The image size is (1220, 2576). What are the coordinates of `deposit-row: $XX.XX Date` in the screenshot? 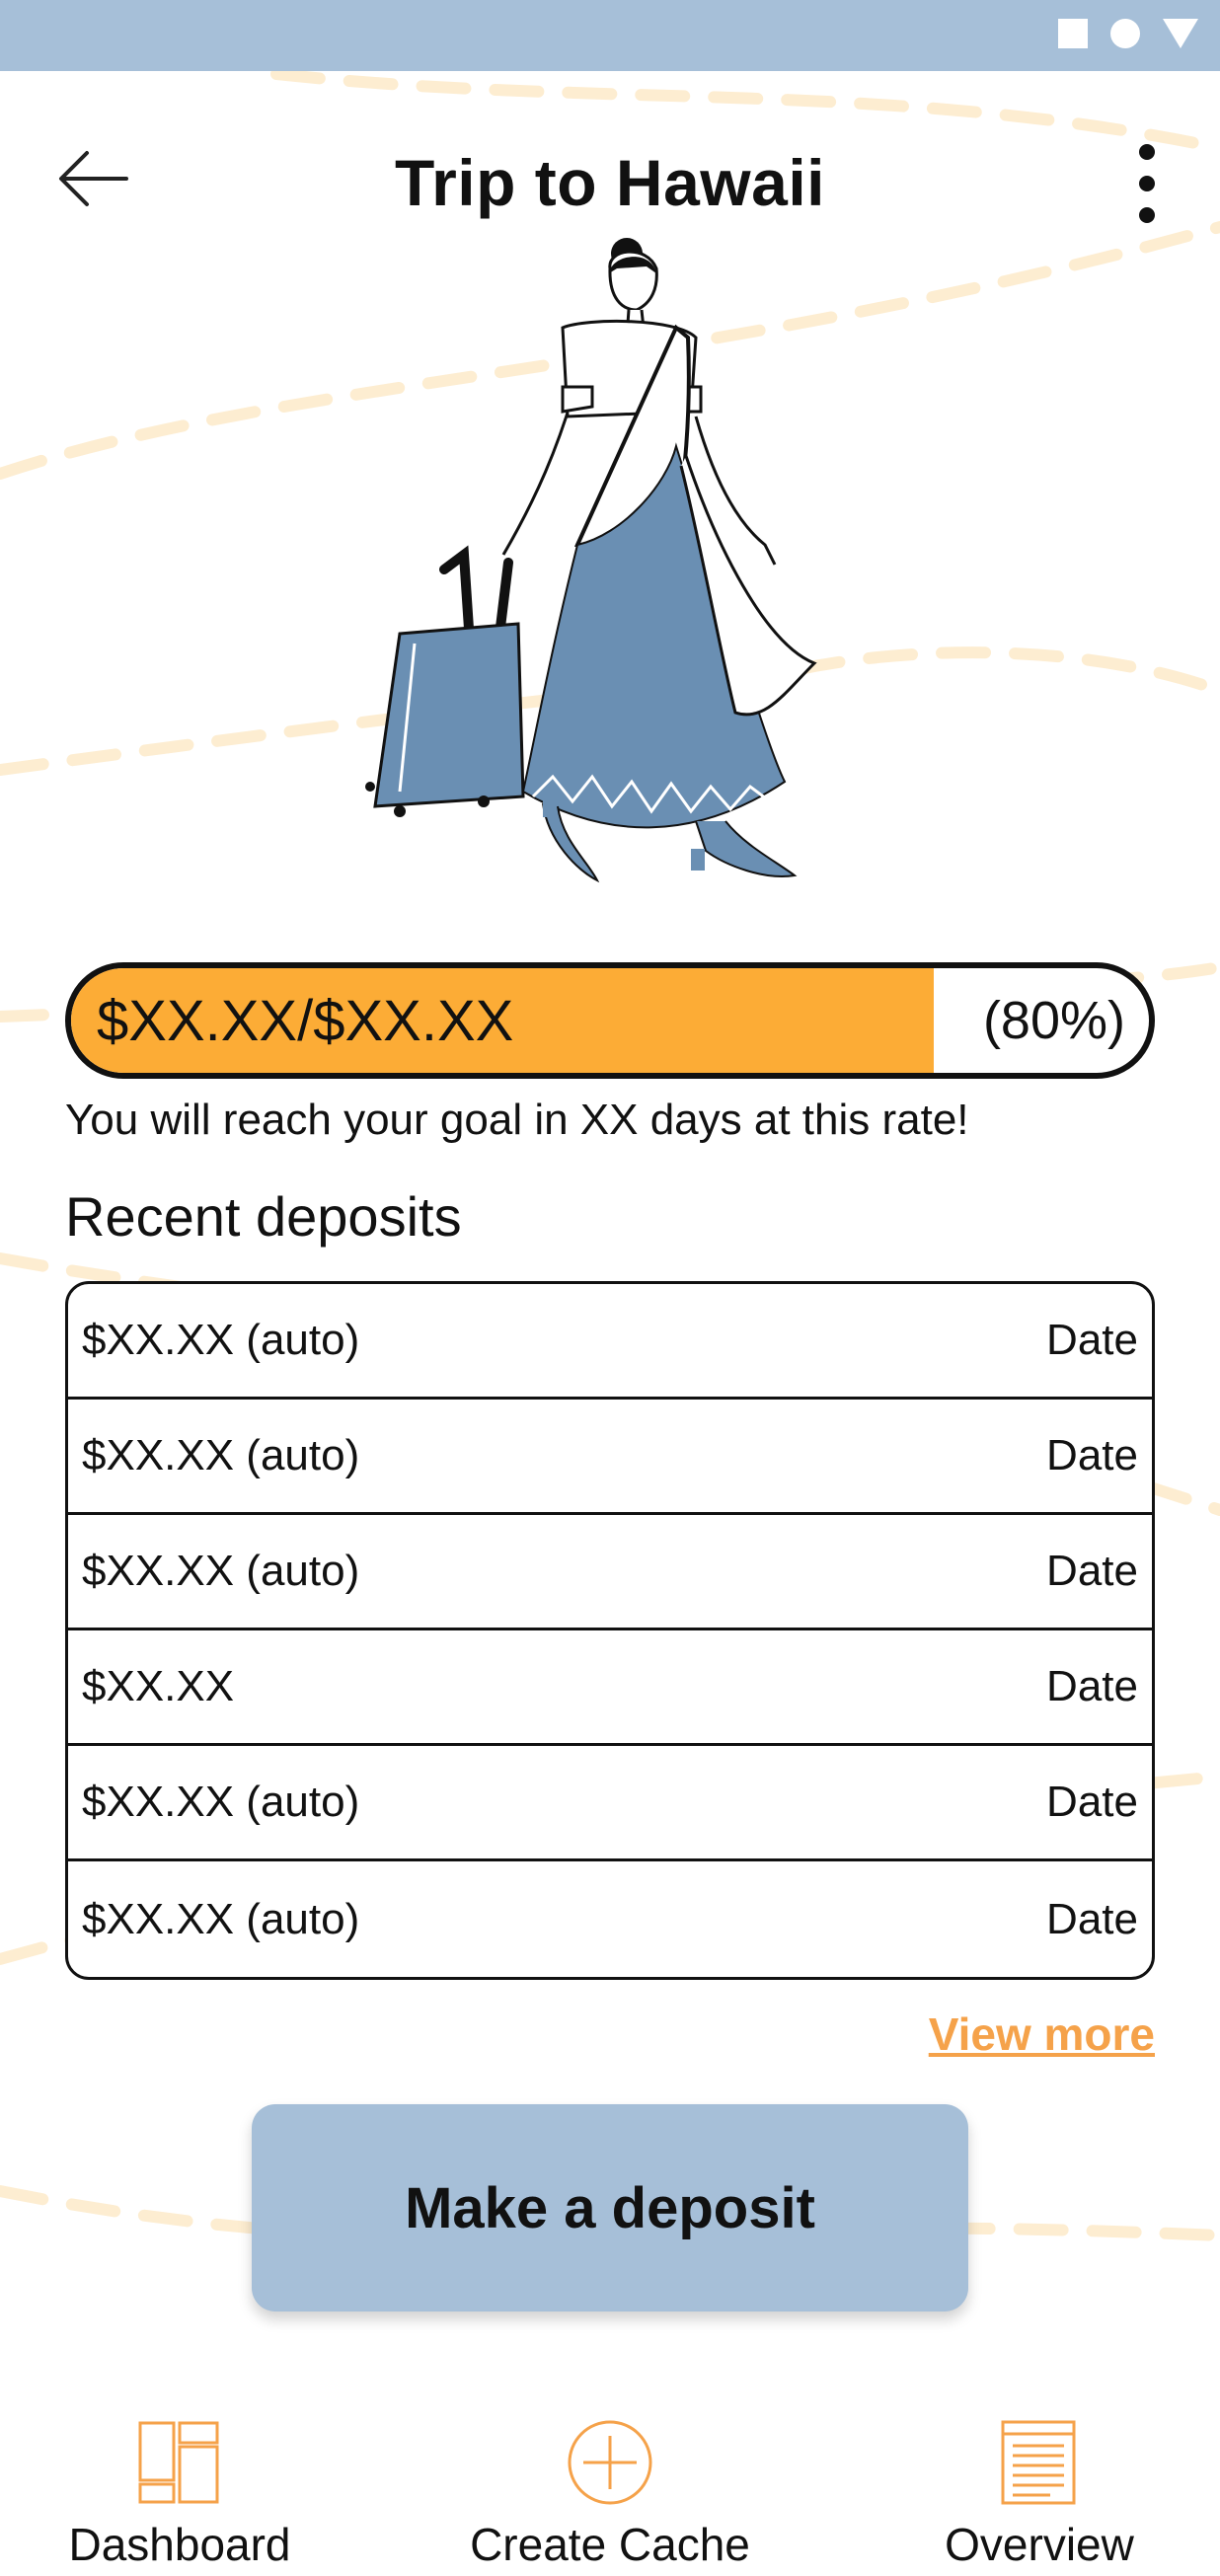 It's located at (610, 1688).